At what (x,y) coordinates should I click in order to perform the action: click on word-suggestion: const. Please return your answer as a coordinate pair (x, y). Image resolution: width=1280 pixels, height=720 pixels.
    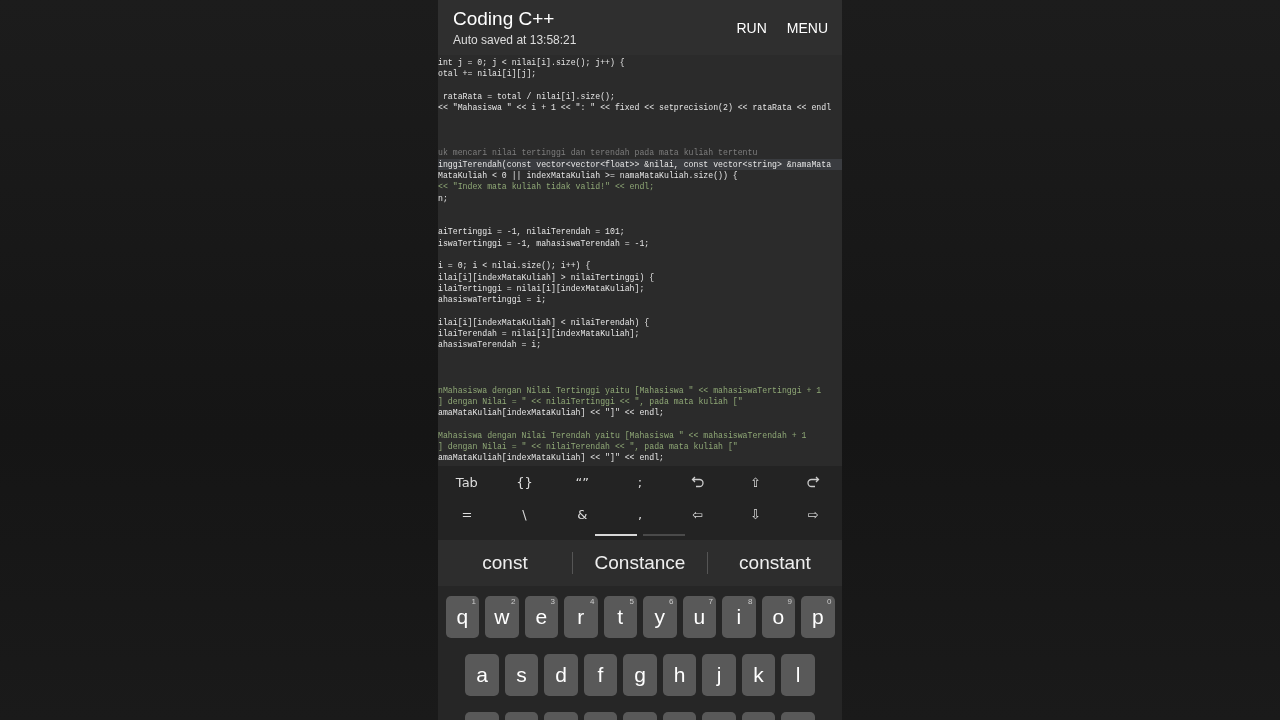
    Looking at the image, I should click on (505, 563).